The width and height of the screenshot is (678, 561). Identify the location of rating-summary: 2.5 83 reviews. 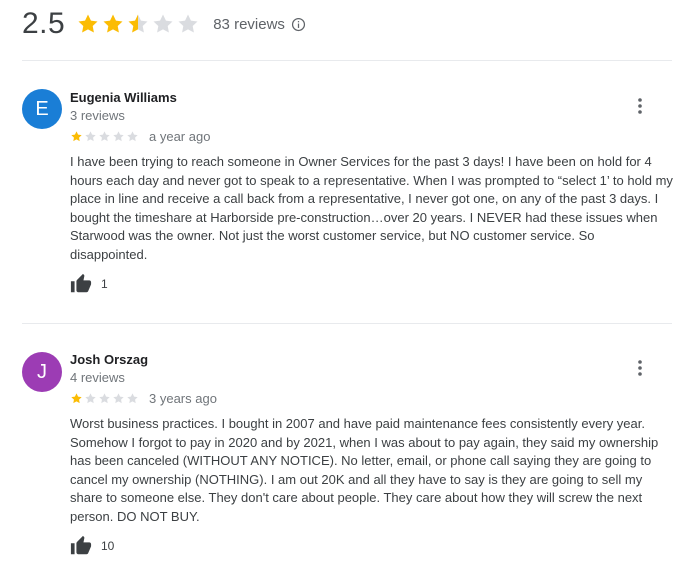
(164, 24).